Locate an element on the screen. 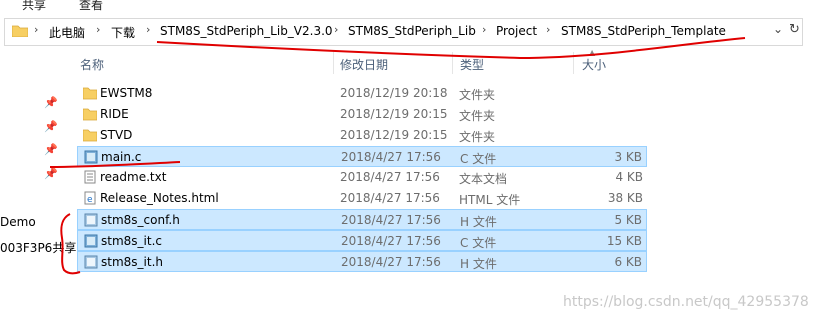 This screenshot has height=322, width=813. file-name: stm8s_it.c is located at coordinates (131, 241).